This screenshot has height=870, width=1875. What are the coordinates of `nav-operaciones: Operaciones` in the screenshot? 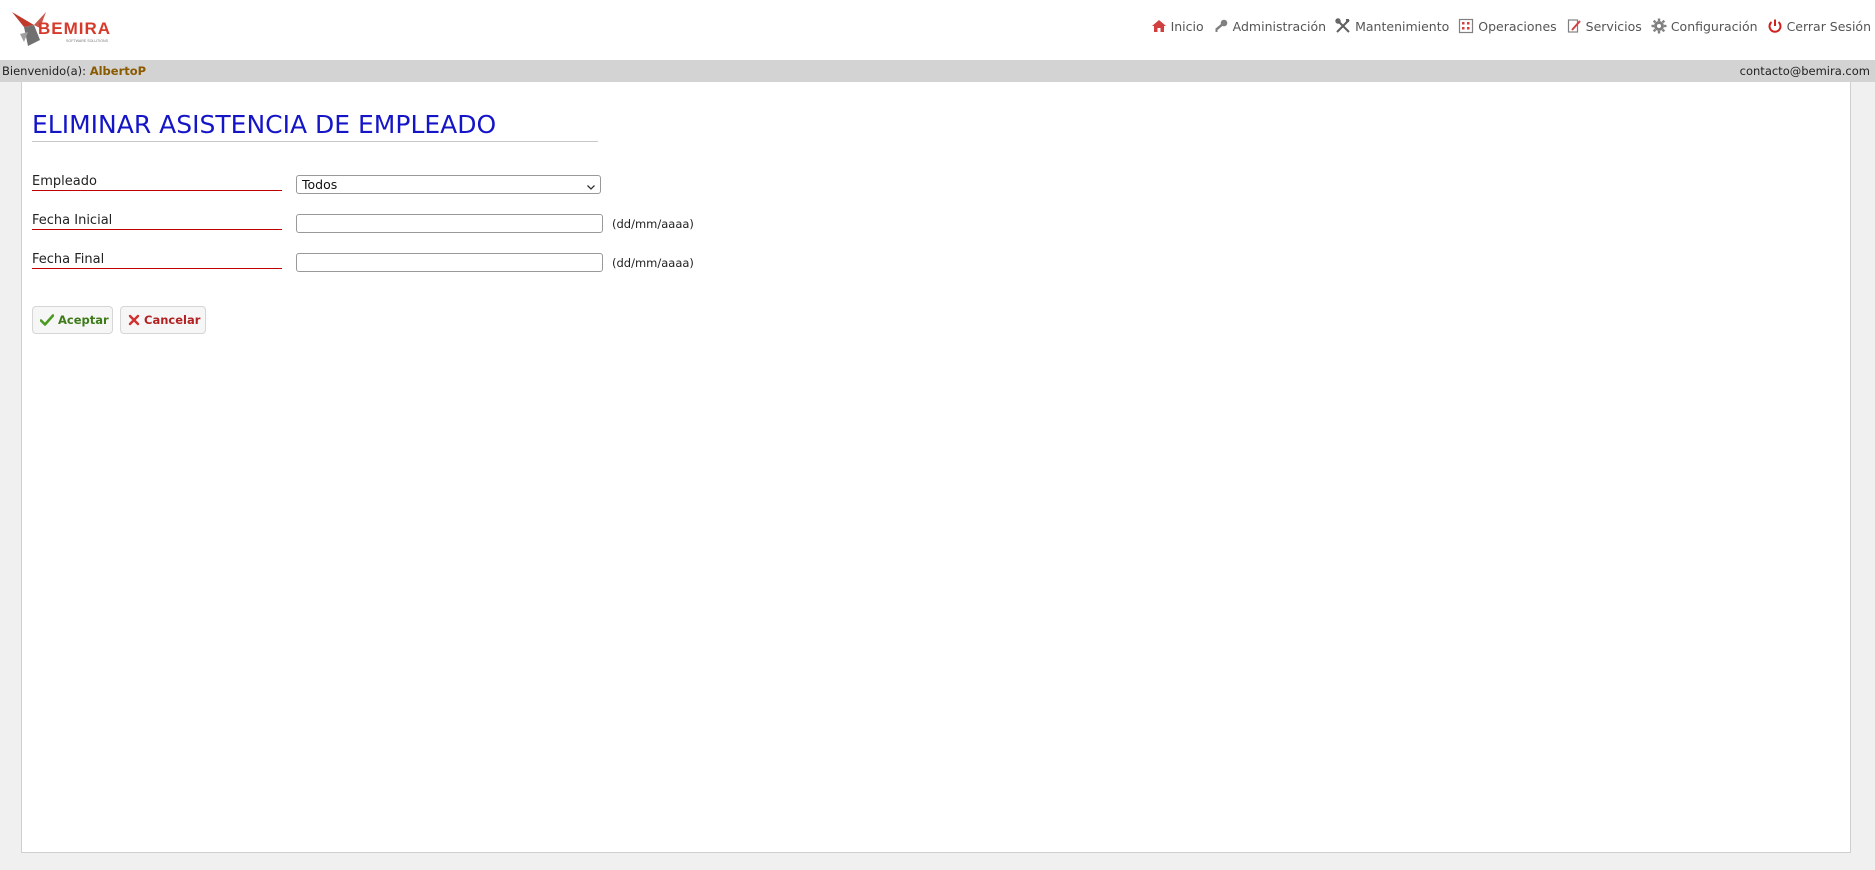 It's located at (1507, 26).